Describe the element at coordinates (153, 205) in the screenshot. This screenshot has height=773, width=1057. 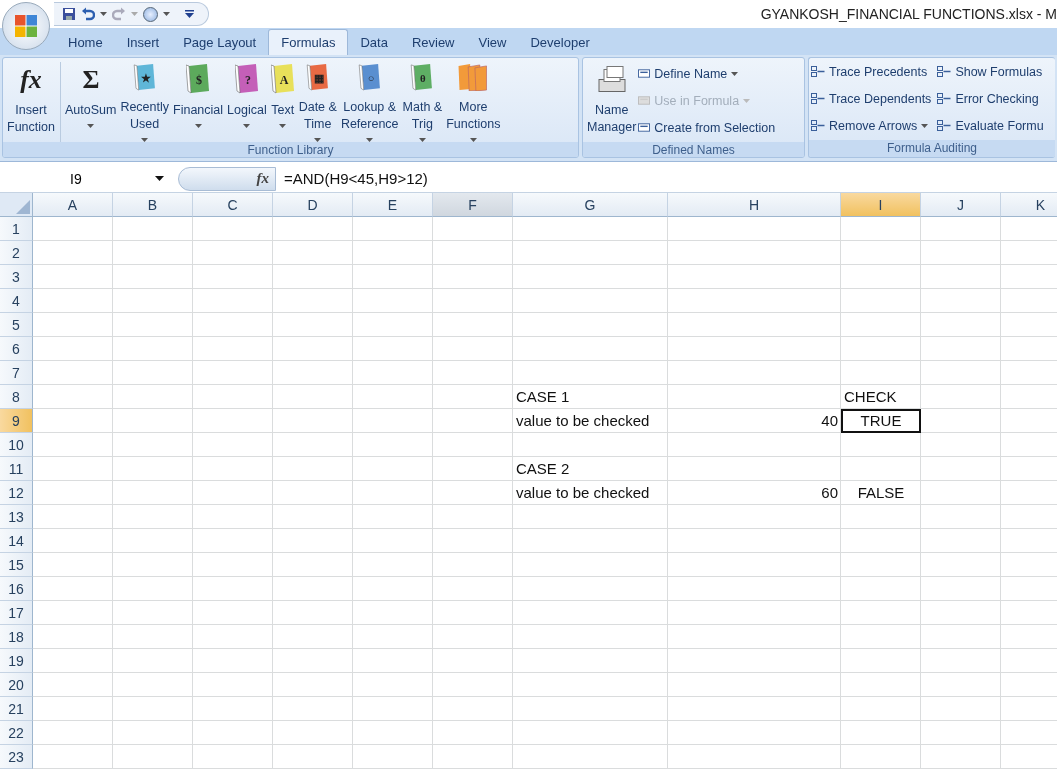
I see `column-header: B` at that location.